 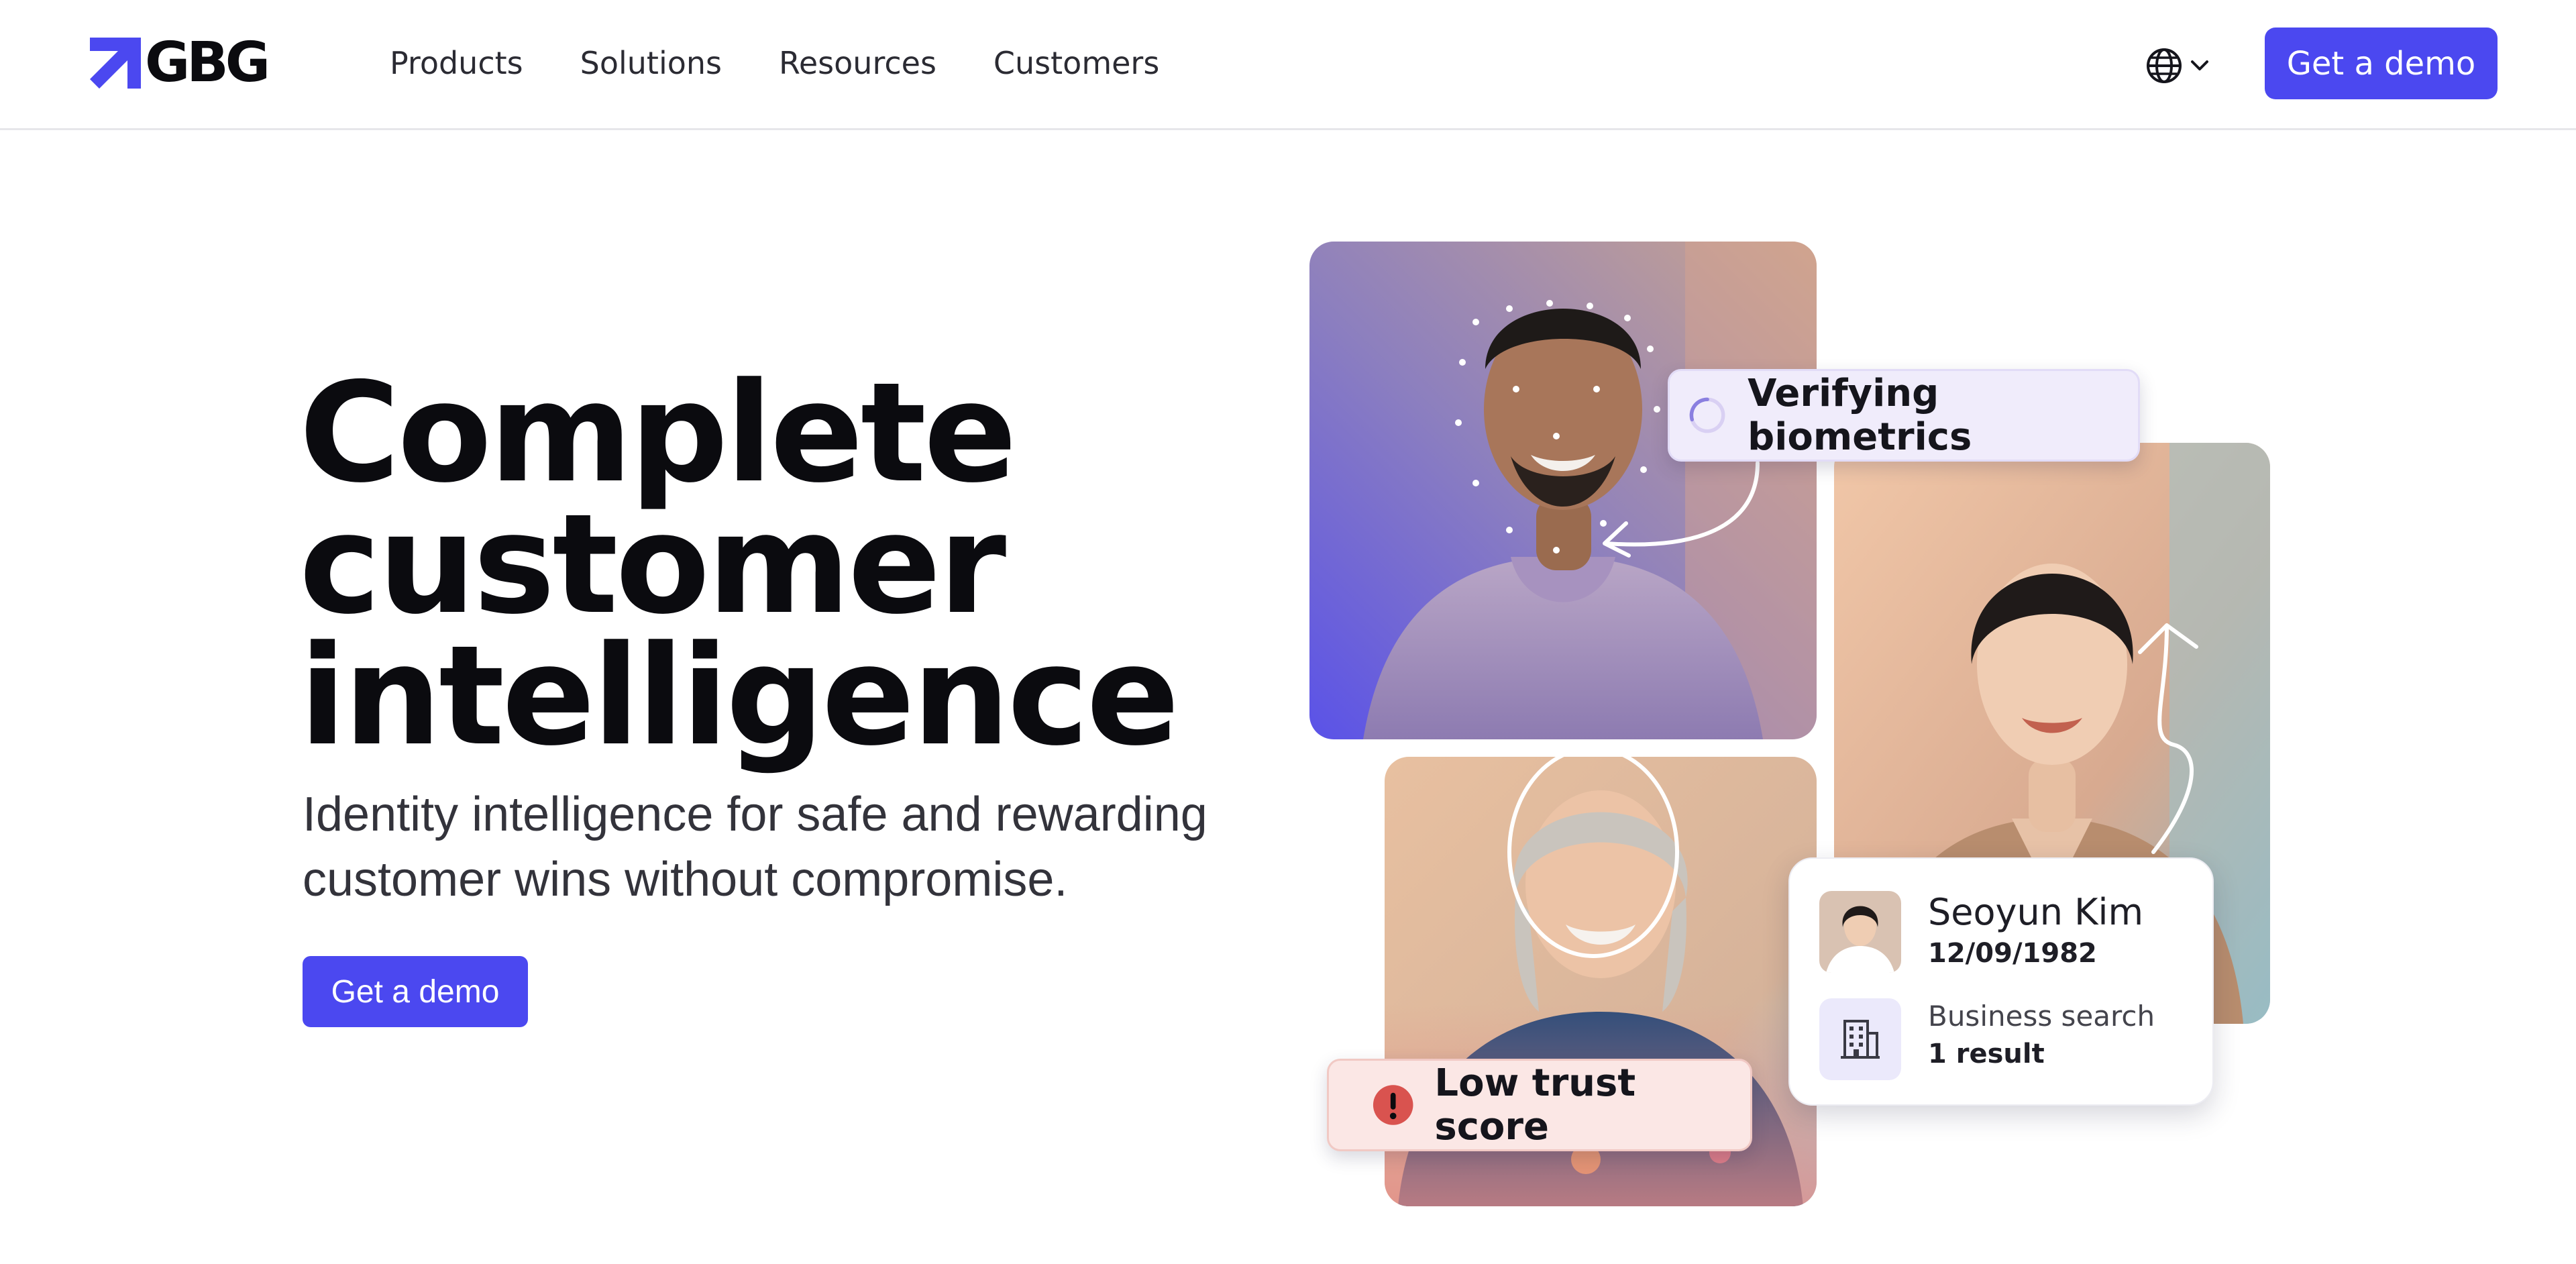 I want to click on gbg-logo: GBG, so click(x=180, y=63).